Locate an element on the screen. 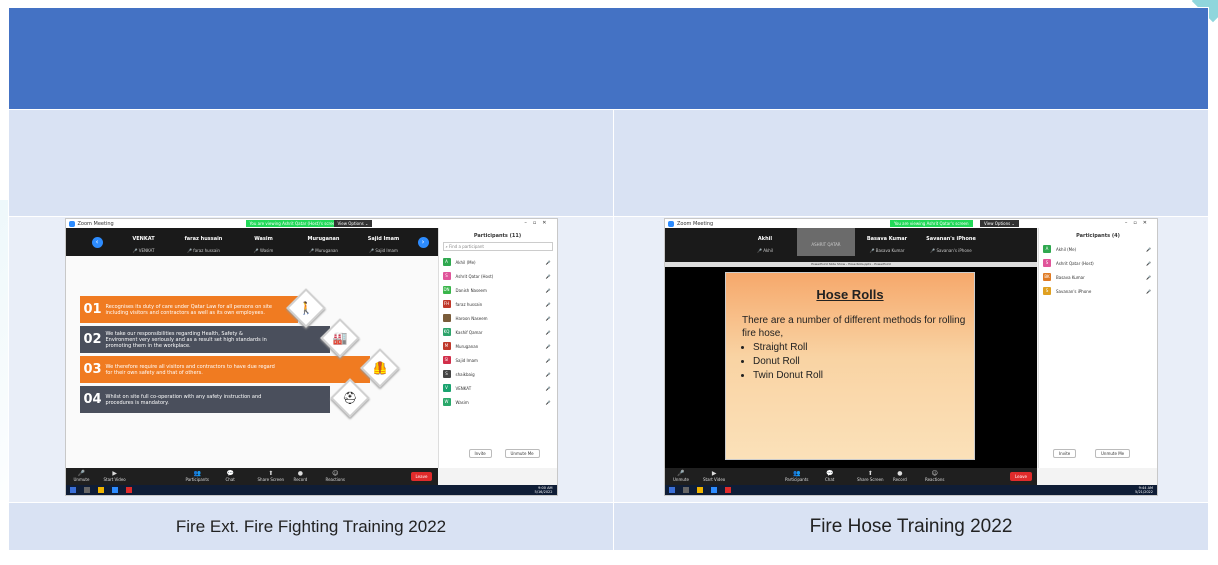  video-tile: Savanan's iPhone 🎤 Savanan's iPhone is located at coordinates (951, 242).